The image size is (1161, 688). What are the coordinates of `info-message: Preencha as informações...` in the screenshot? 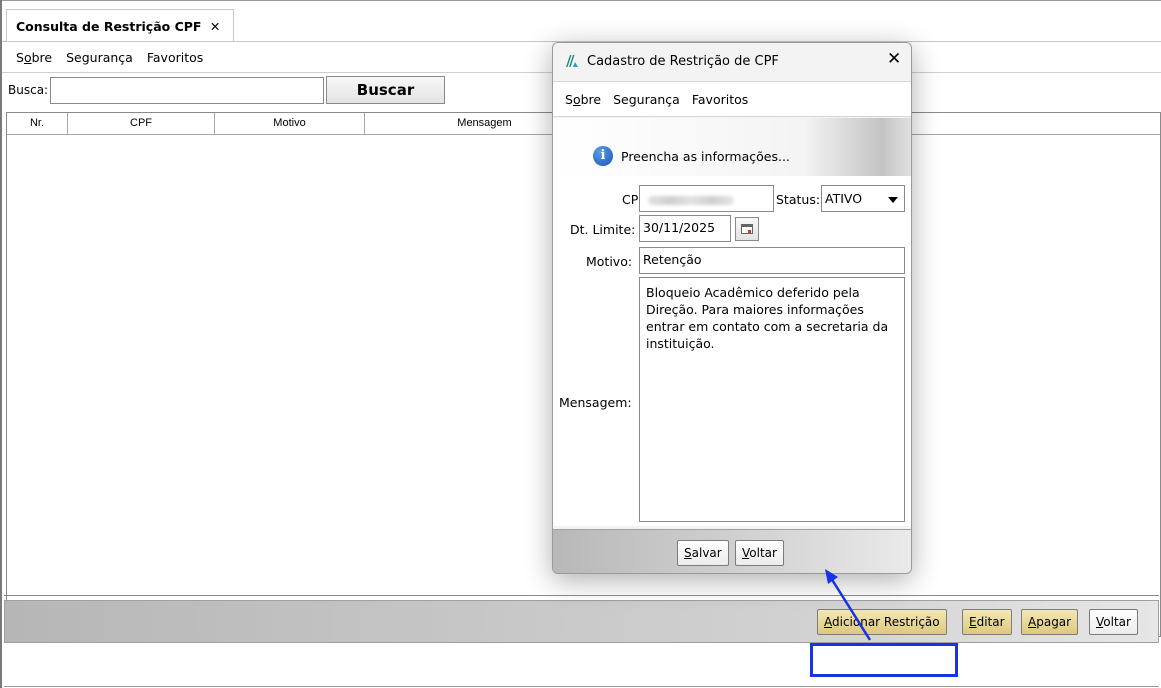 It's located at (705, 156).